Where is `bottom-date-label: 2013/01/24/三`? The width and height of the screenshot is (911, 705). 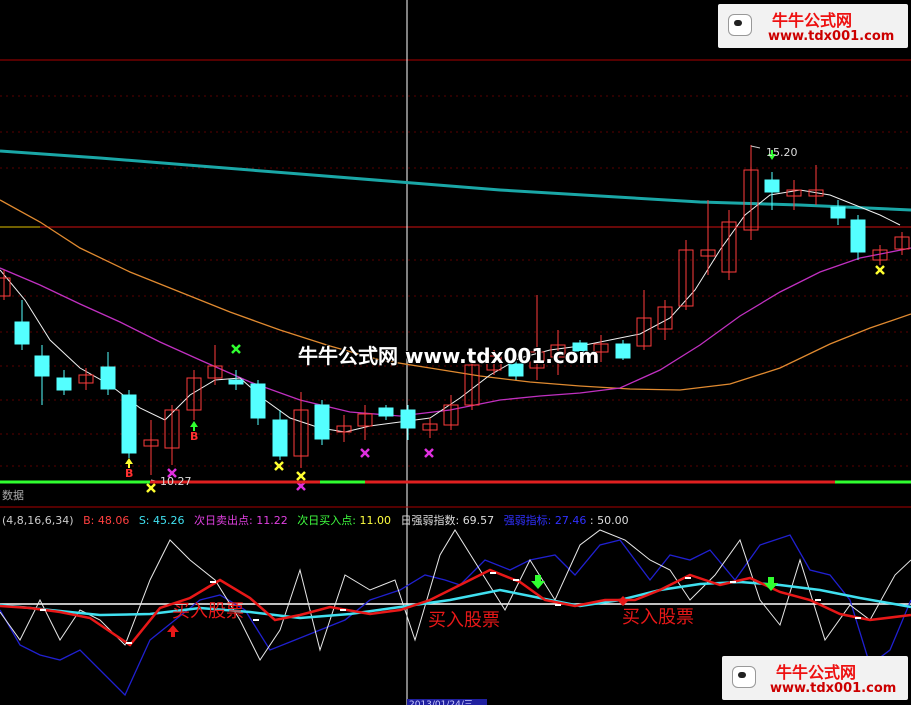 bottom-date-label: 2013/01/24/三 is located at coordinates (441, 702).